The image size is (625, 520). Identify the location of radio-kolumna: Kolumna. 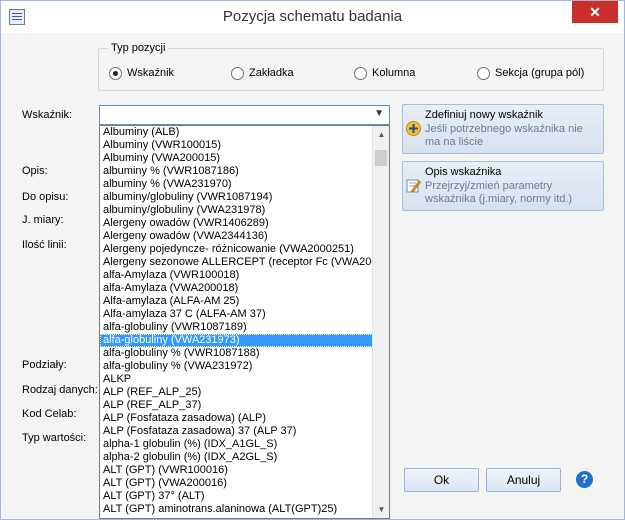
(384, 73).